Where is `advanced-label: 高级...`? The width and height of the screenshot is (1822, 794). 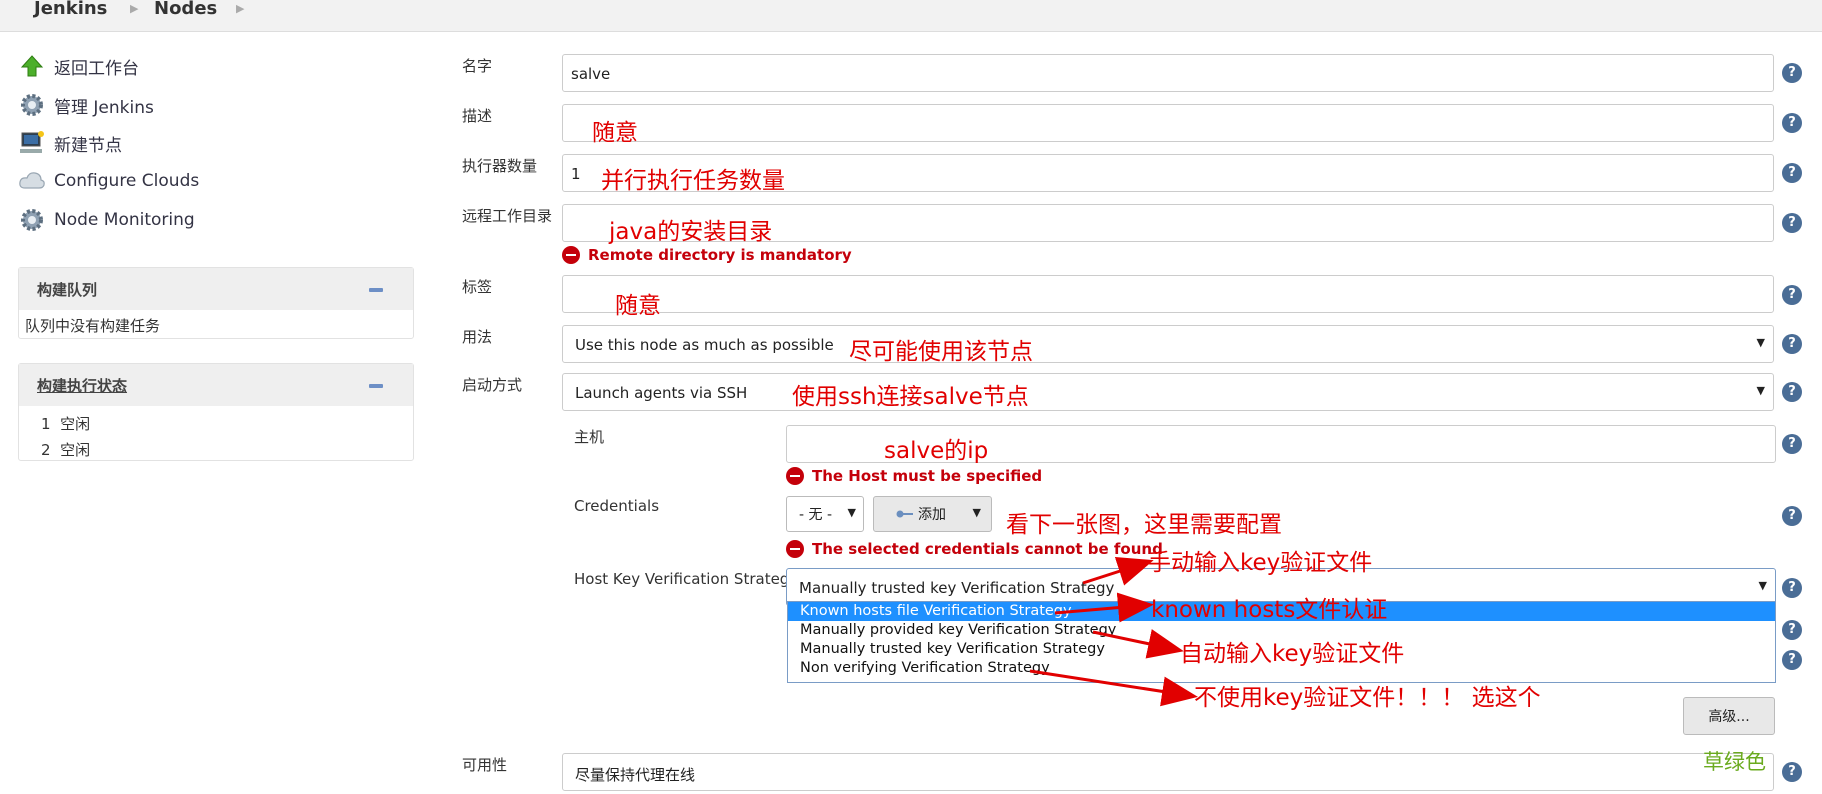 advanced-label: 高级... is located at coordinates (1729, 717).